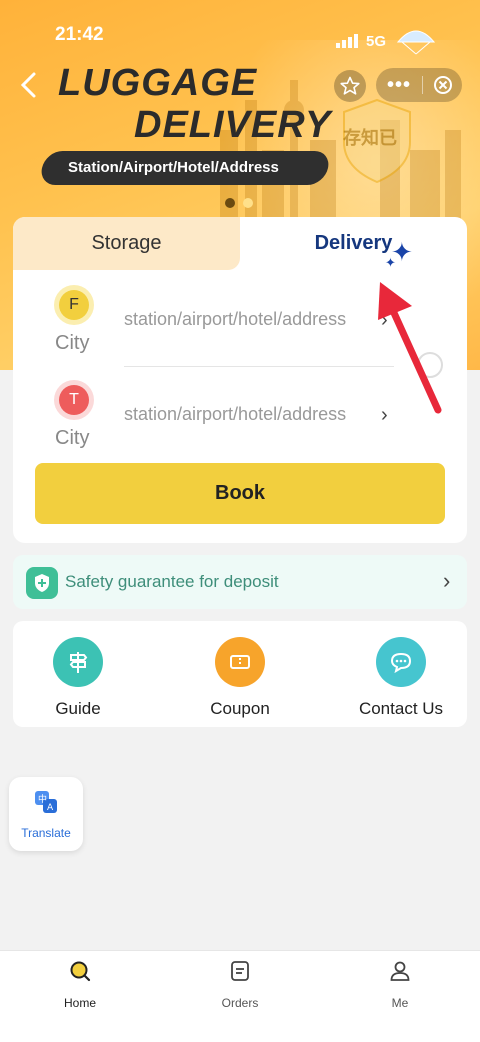  I want to click on ticket-icon, so click(240, 662).